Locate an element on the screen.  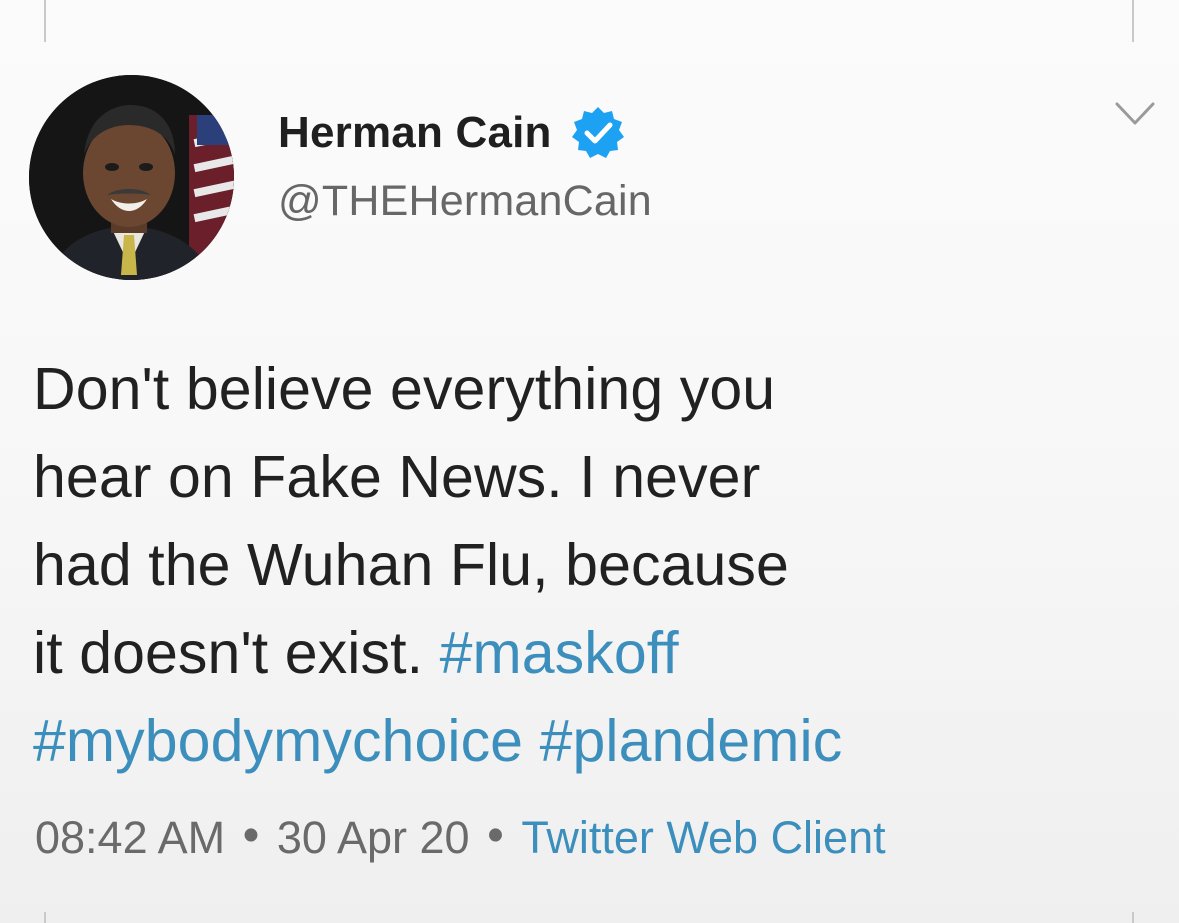
avatar is located at coordinates (131, 177).